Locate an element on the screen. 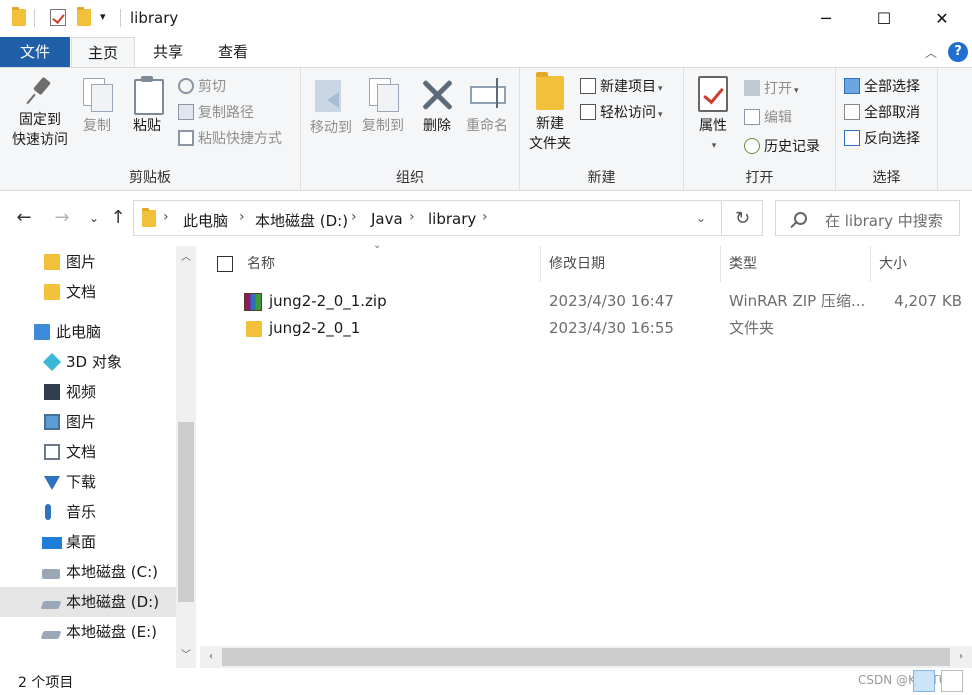  copy-to-button: 复制到 is located at coordinates (383, 106).